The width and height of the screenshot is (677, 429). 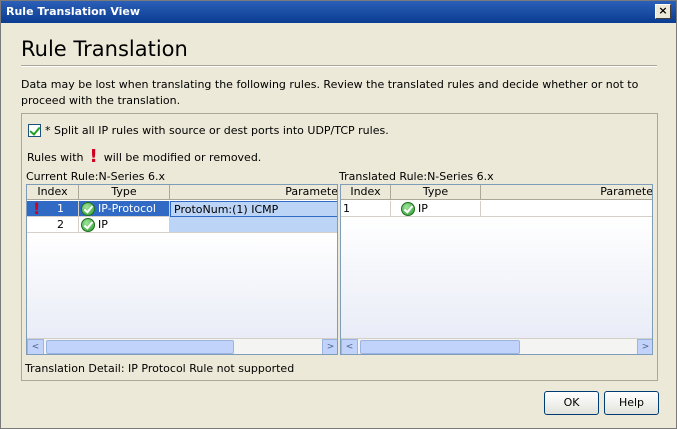 I want to click on current-table-header: Index Type Paramete, so click(x=182, y=192).